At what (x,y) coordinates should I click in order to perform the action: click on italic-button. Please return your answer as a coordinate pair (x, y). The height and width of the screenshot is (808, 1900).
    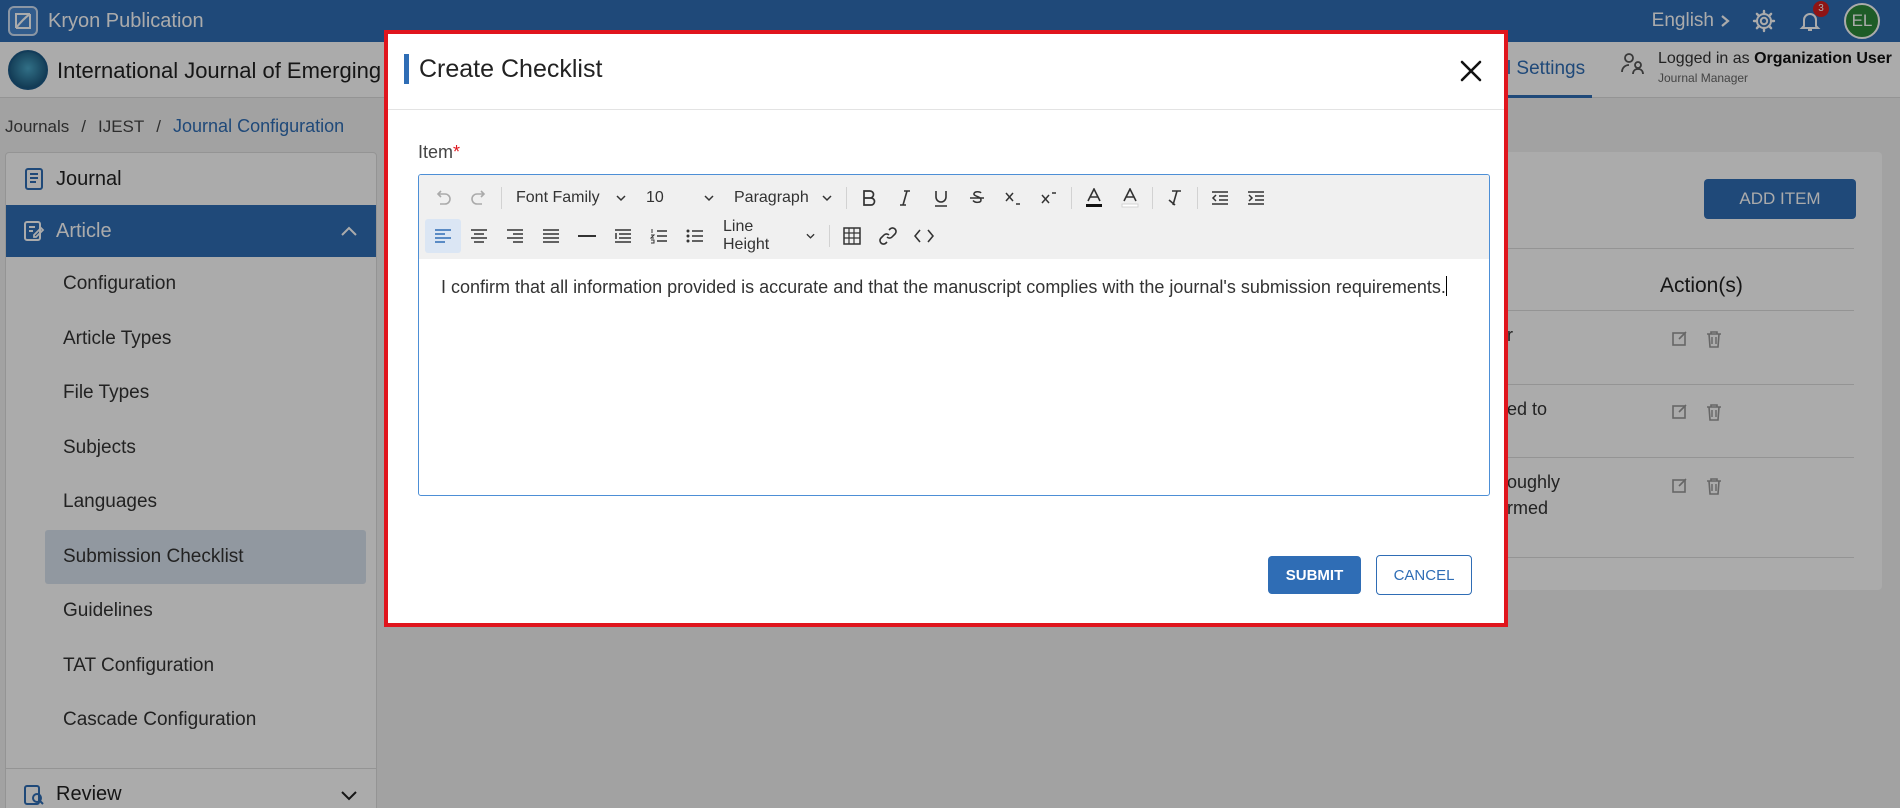
    Looking at the image, I should click on (905, 198).